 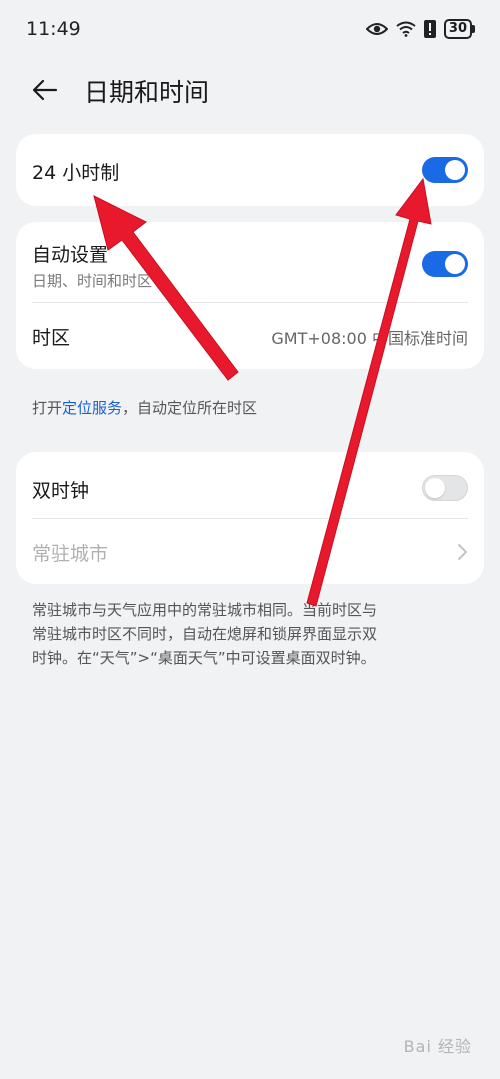 What do you see at coordinates (70, 554) in the screenshot?
I see `resident-city-label: 常驻城市` at bounding box center [70, 554].